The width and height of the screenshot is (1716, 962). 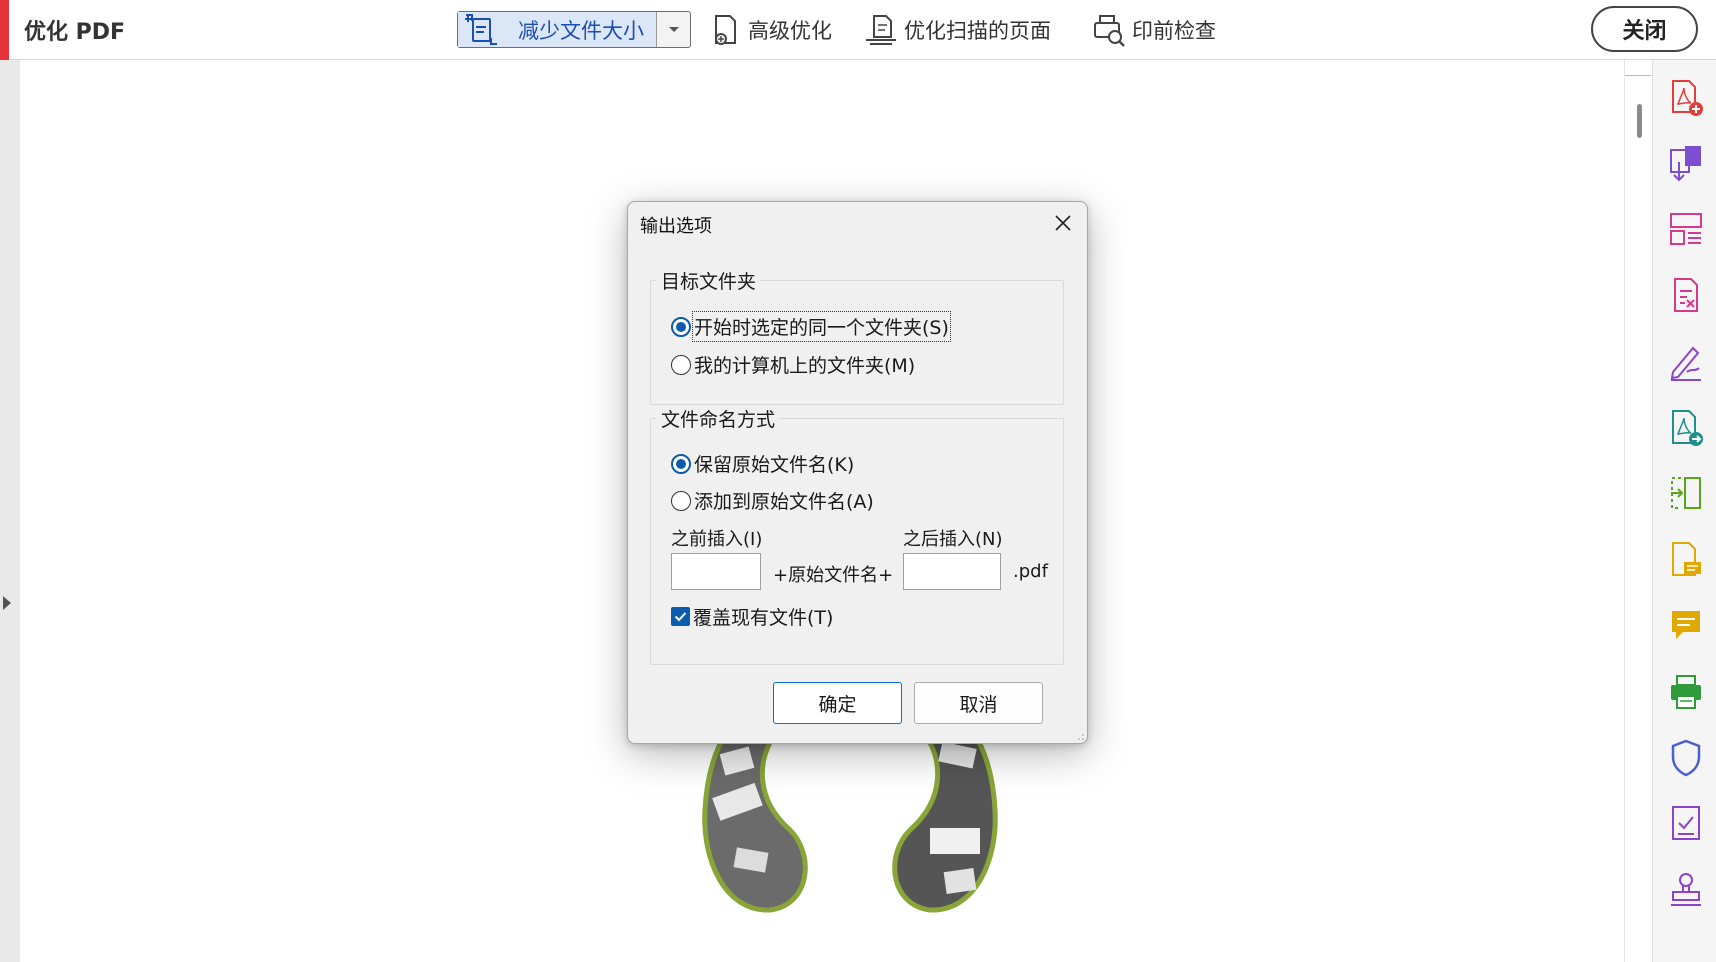 I want to click on reduce-size-icon, so click(x=481, y=29).